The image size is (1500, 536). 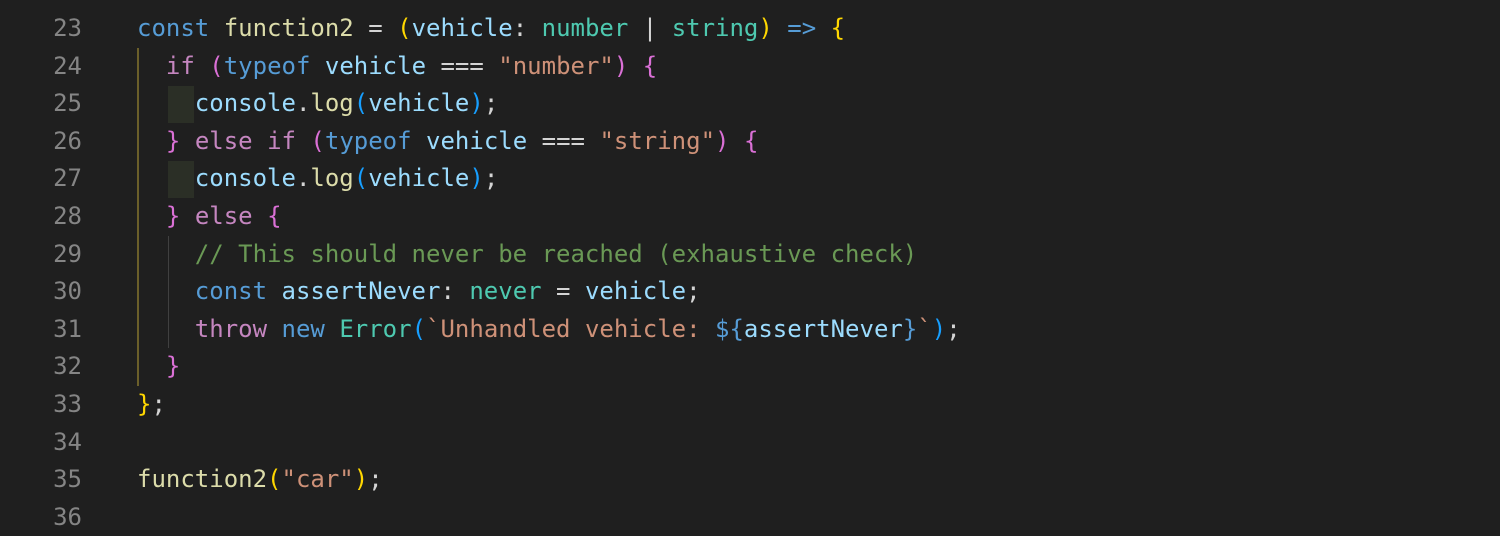 What do you see at coordinates (332, 178) in the screenshot?
I see `code-token: log` at bounding box center [332, 178].